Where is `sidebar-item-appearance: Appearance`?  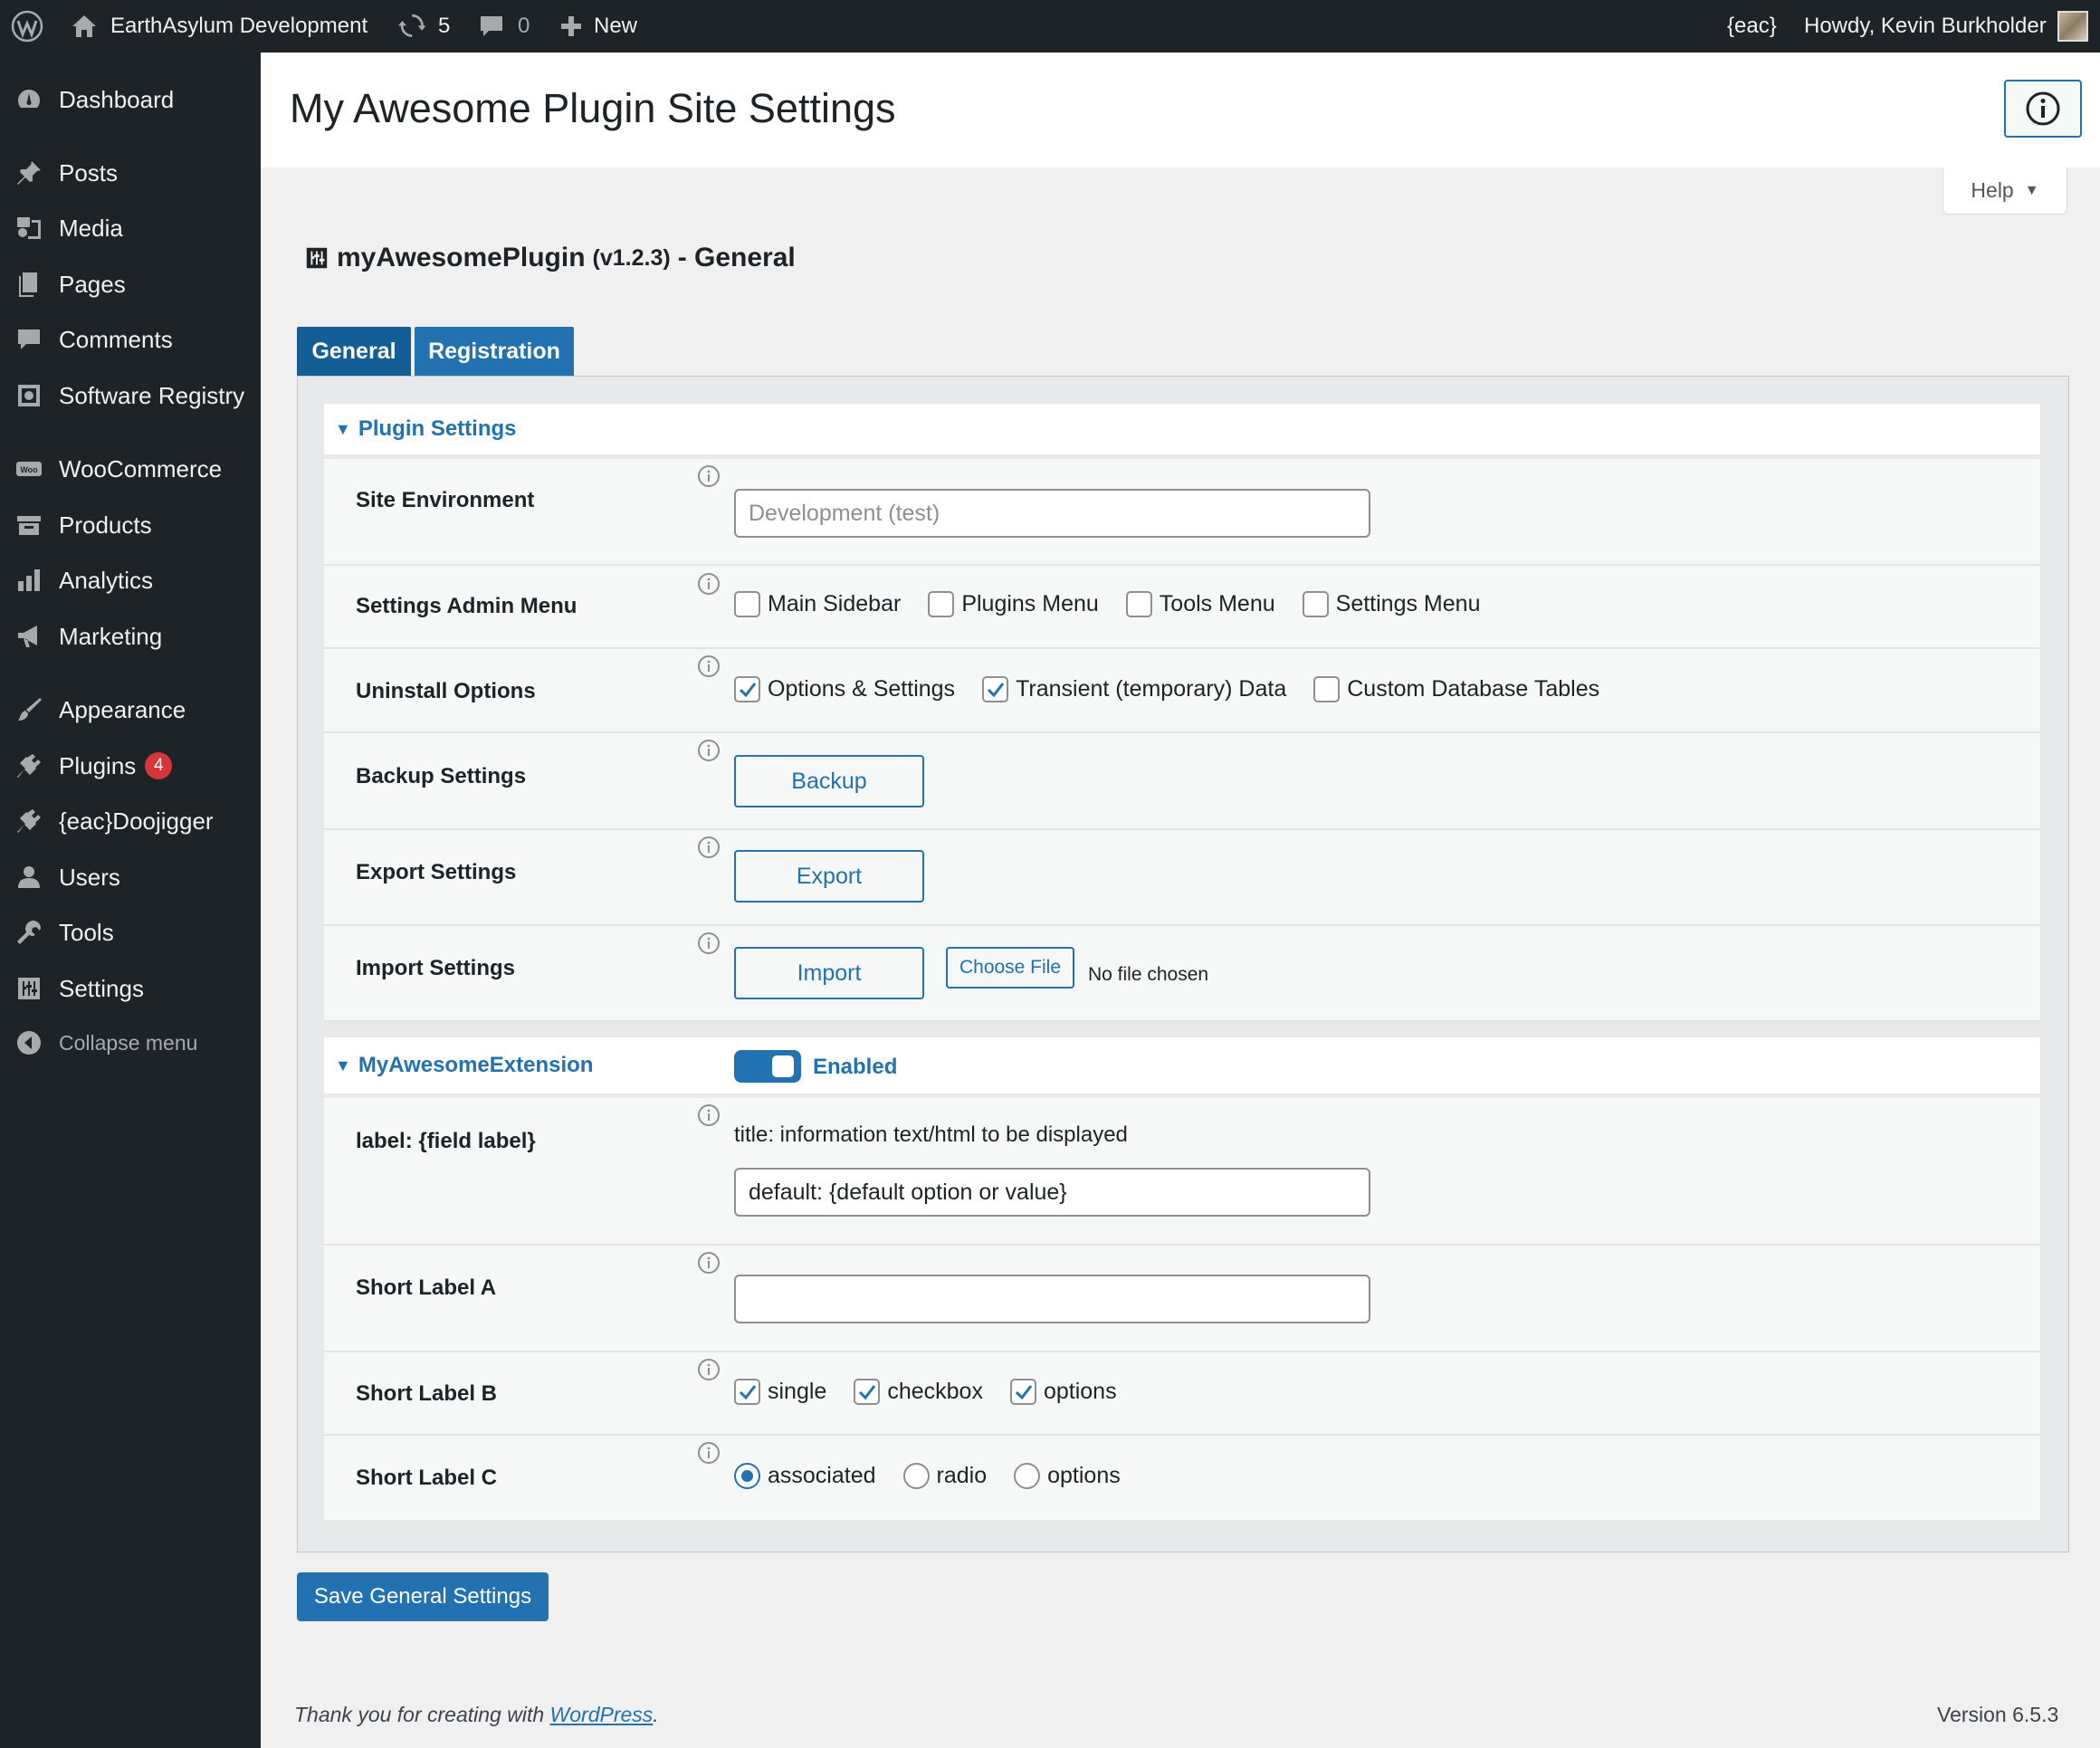
sidebar-item-appearance: Appearance is located at coordinates (130, 710).